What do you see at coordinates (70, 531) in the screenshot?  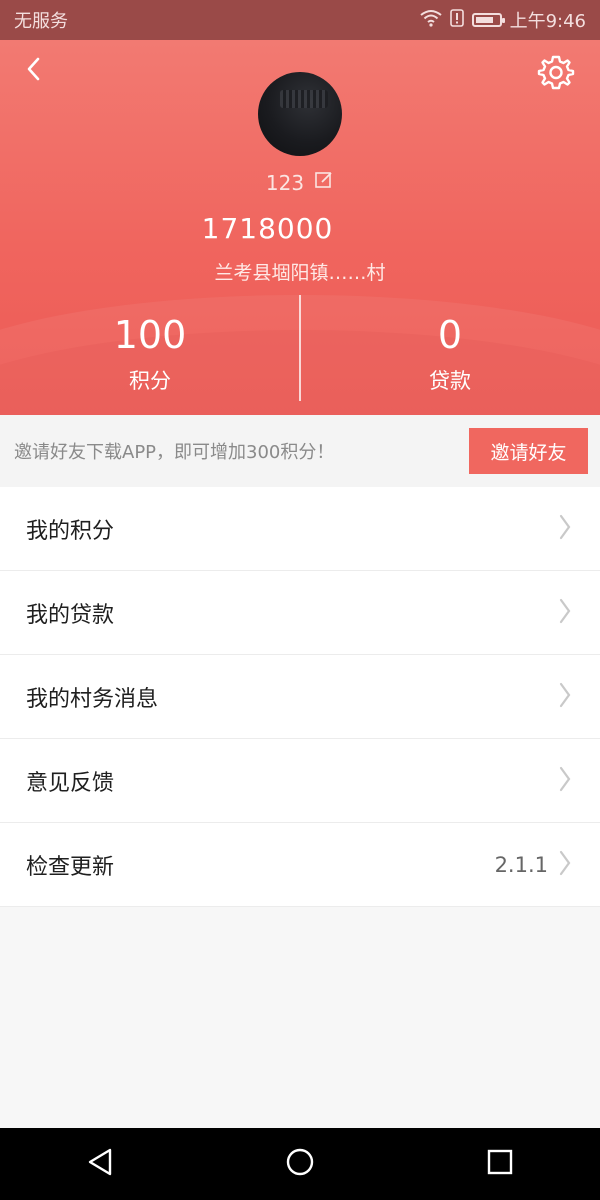 I see `menu-item-label: 我的积分` at bounding box center [70, 531].